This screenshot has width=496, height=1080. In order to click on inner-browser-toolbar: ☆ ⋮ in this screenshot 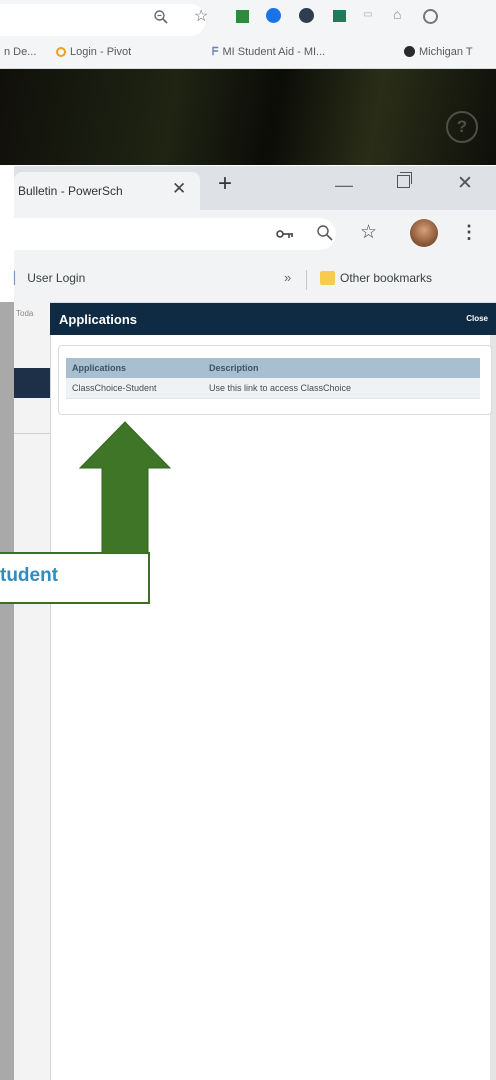, I will do `click(255, 234)`.